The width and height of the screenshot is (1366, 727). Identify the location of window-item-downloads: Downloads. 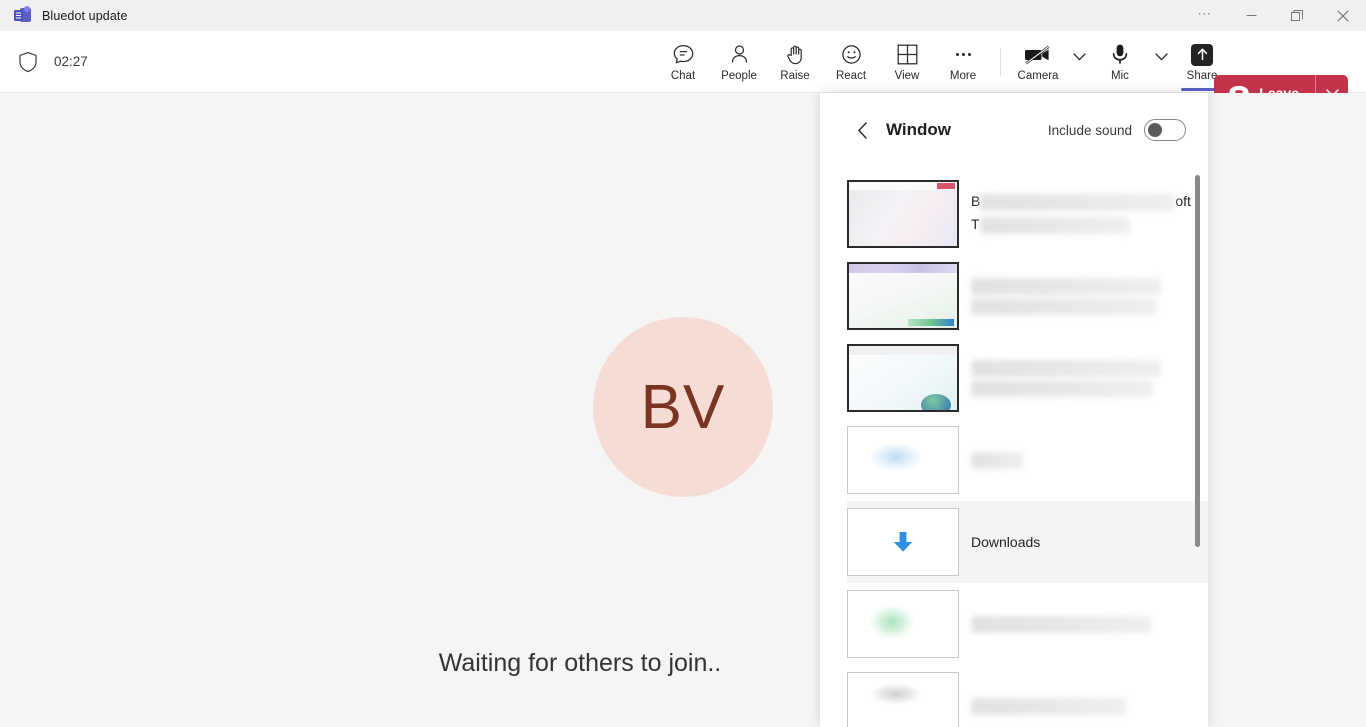
(1027, 542).